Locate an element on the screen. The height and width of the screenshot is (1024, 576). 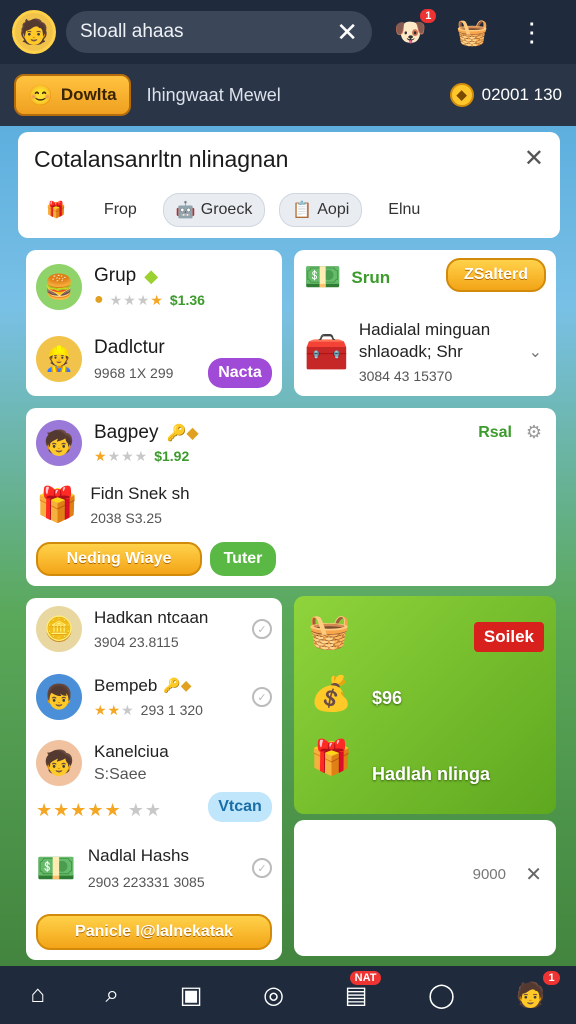
item-name: Grup is located at coordinates (115, 275).